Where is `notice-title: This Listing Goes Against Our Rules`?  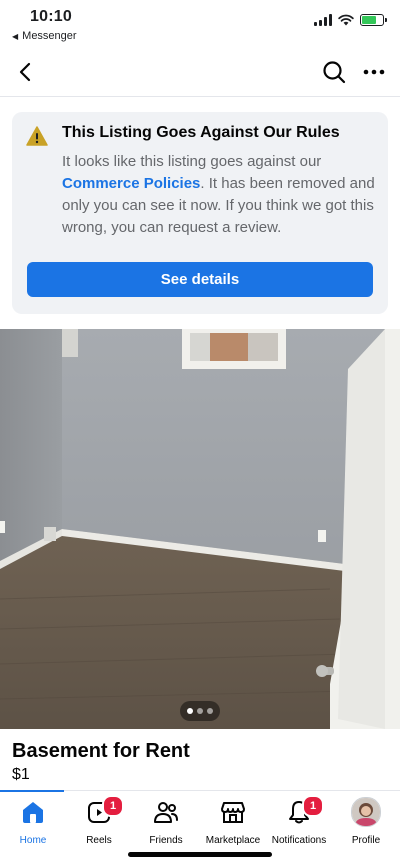 notice-title: This Listing Goes Against Our Rules is located at coordinates (201, 132).